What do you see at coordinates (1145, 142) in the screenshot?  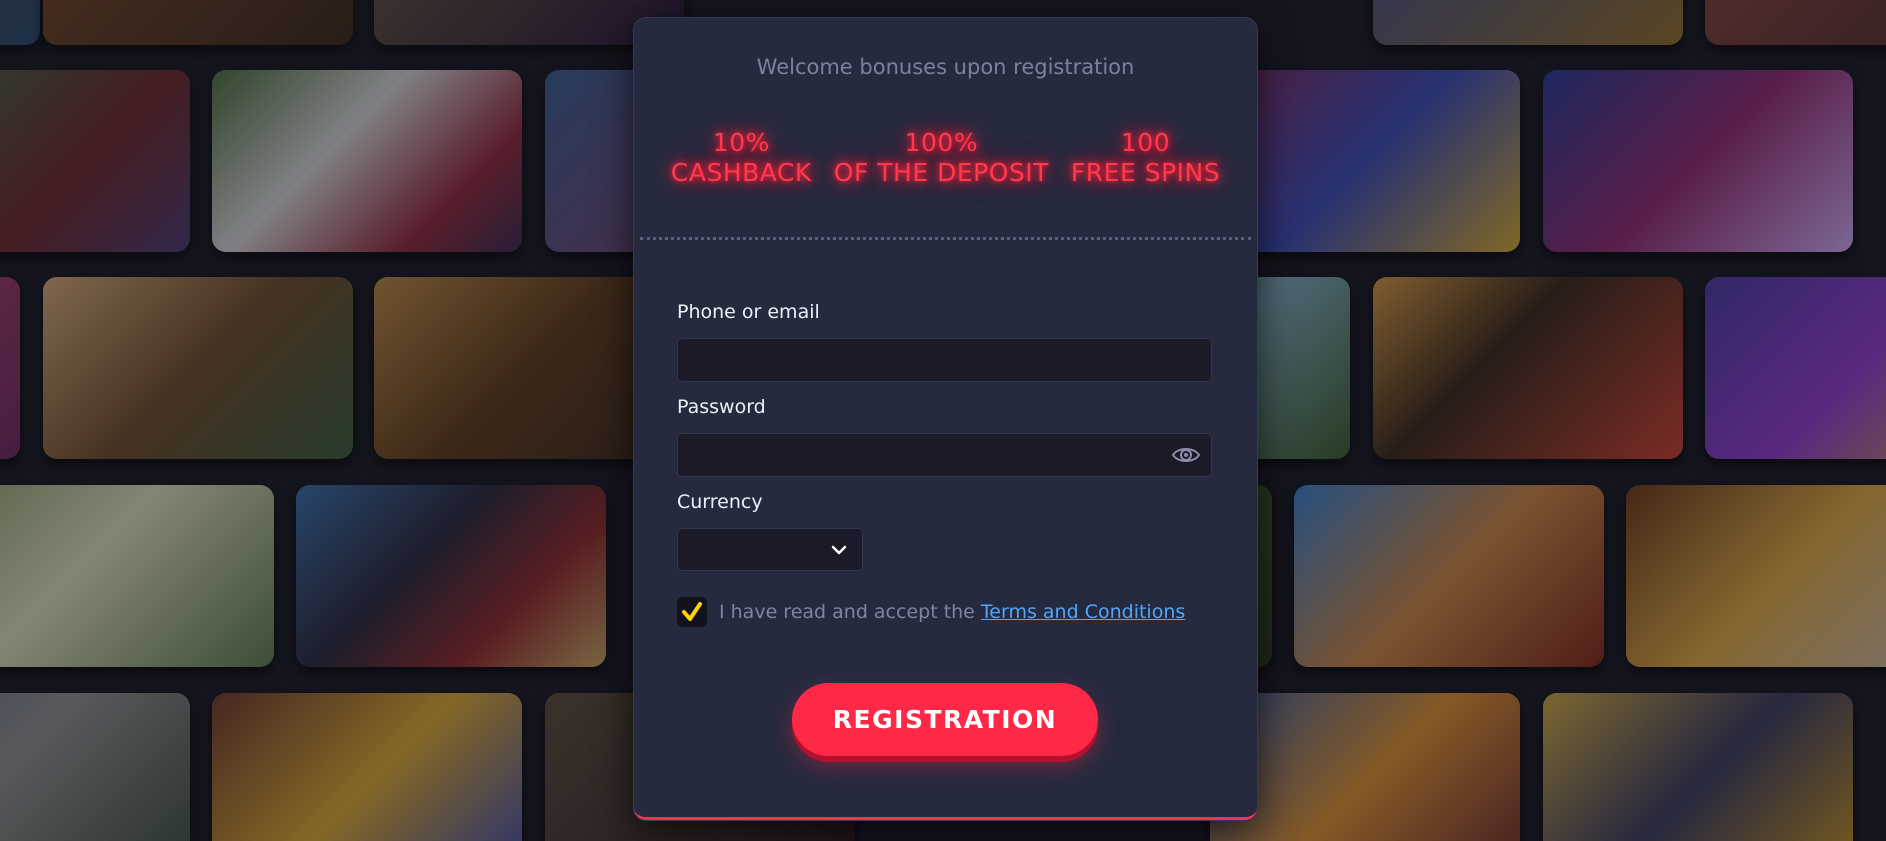 I see `bonus-value: 100` at bounding box center [1145, 142].